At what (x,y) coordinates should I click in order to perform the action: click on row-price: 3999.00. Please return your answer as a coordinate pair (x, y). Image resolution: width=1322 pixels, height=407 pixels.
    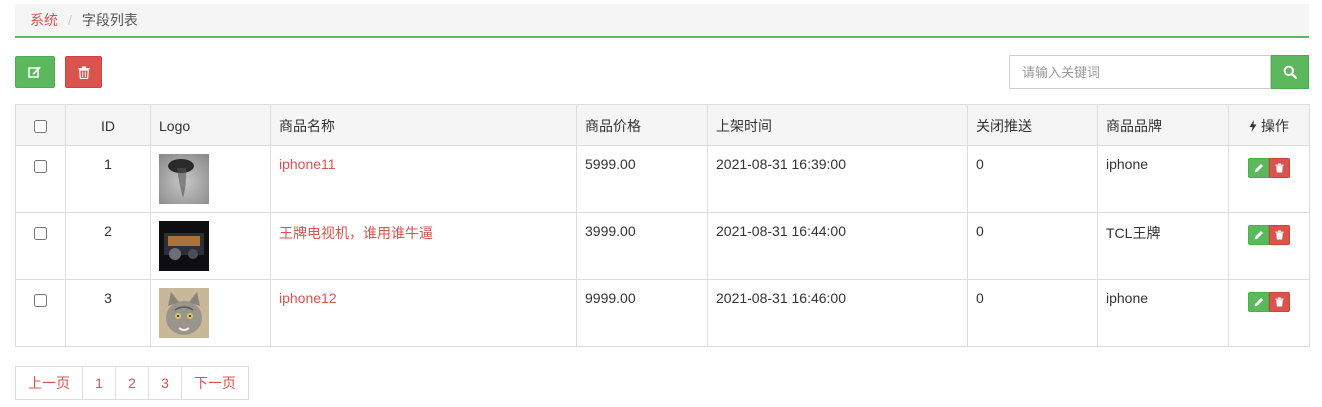
    Looking at the image, I should click on (642, 246).